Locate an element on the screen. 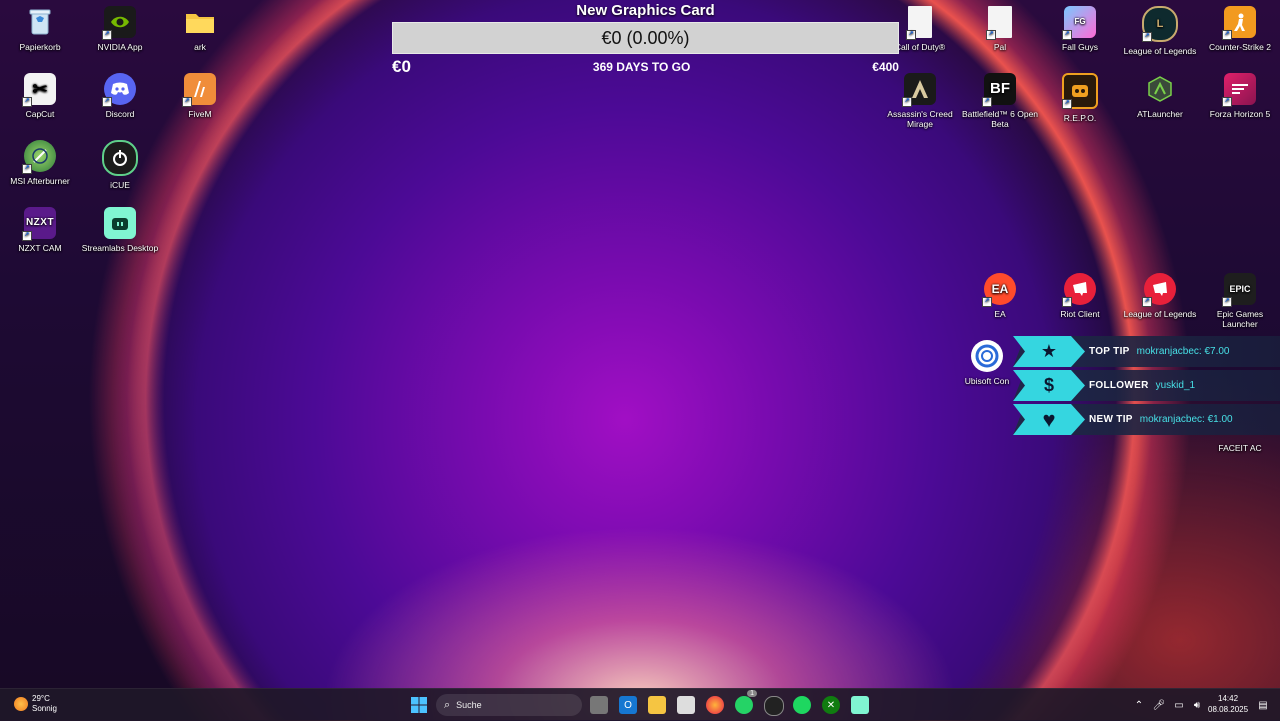  outlook-icon: O is located at coordinates (628, 705).